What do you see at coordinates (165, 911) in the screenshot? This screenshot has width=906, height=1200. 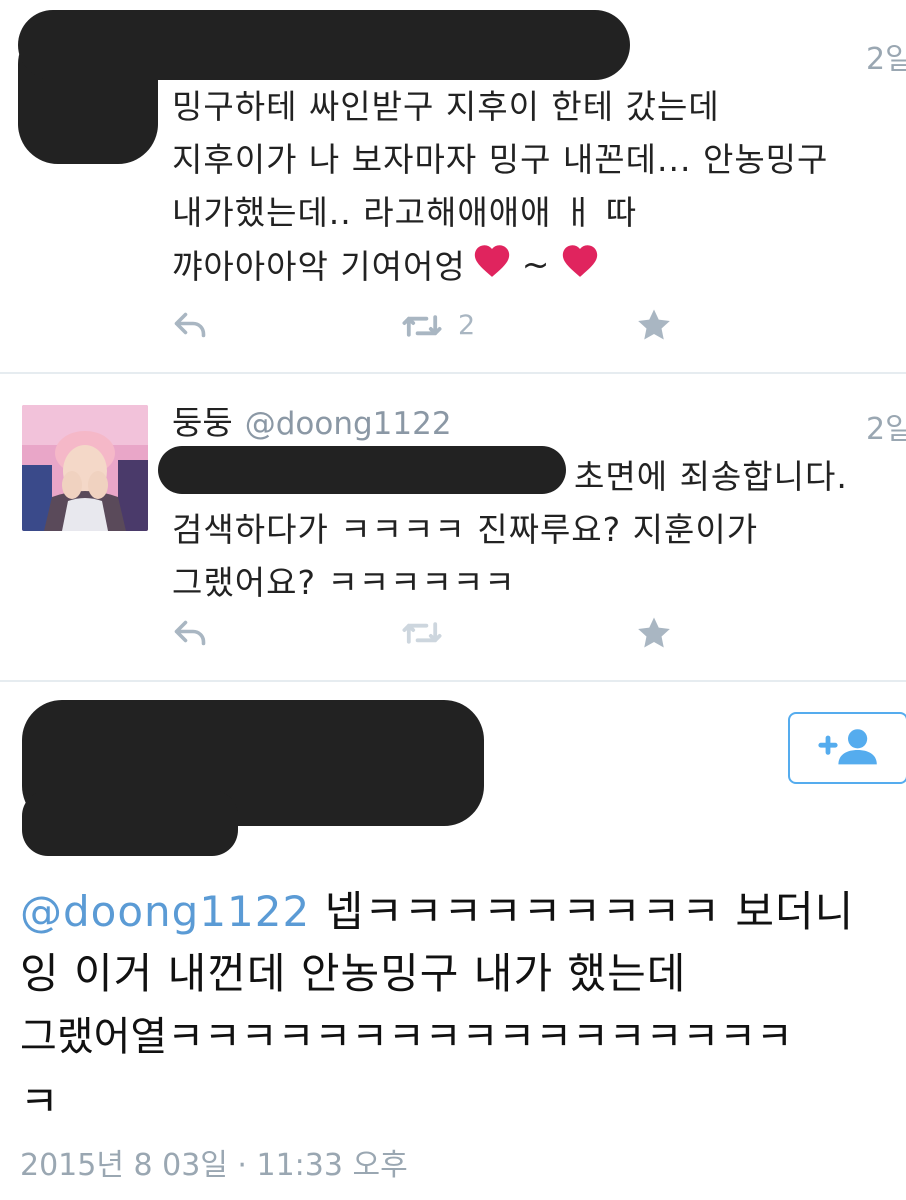 I see `mention-link: @doong1122` at bounding box center [165, 911].